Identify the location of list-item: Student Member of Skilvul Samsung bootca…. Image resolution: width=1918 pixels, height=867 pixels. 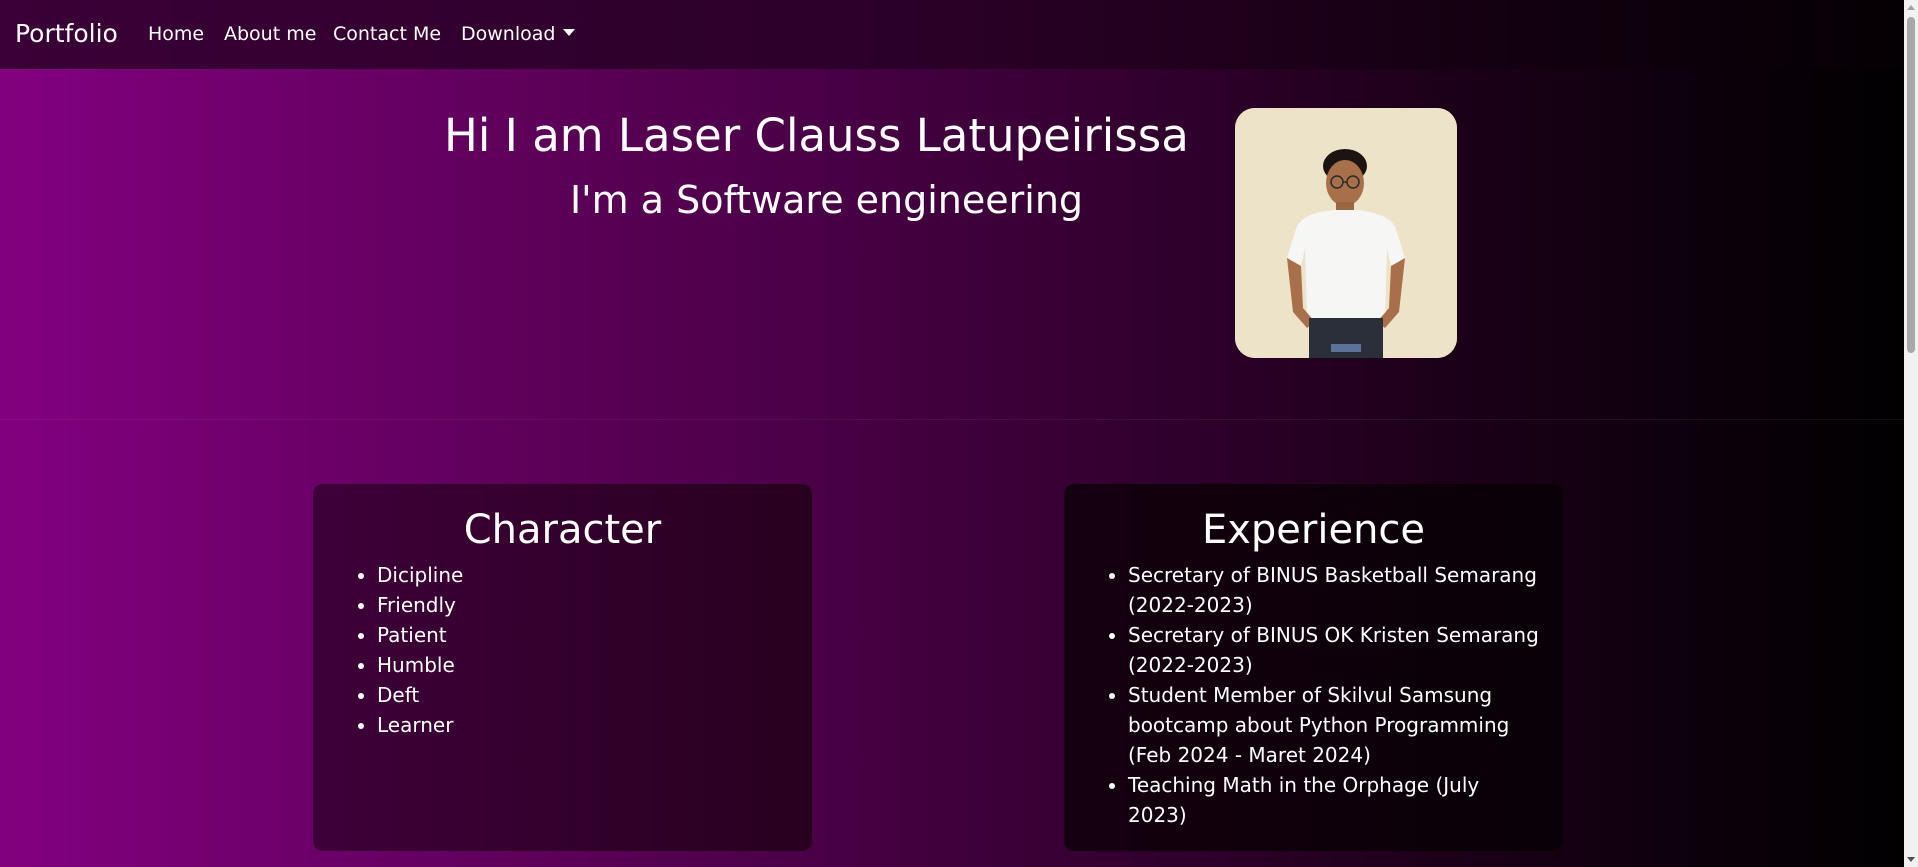
(1333, 725).